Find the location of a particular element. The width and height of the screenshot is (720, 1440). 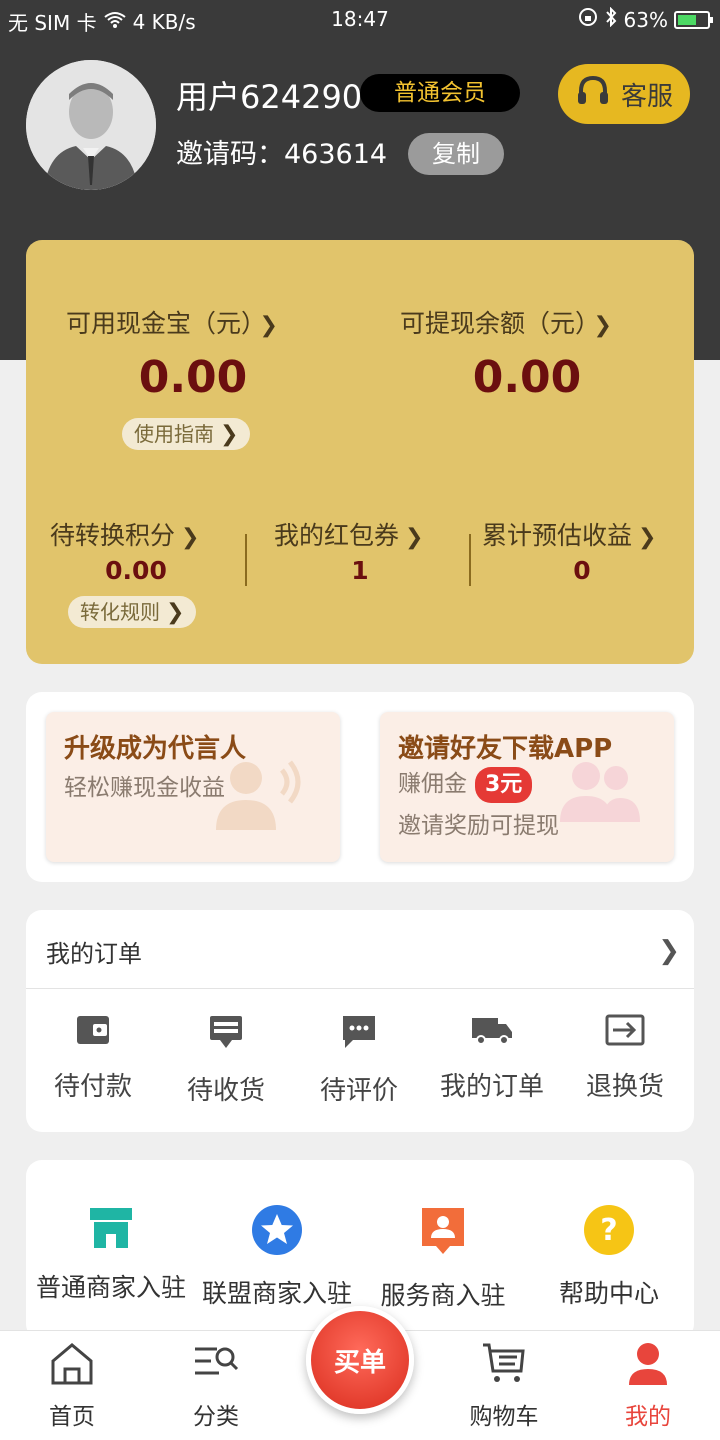

help-center-entry: ? 帮助中心 is located at coordinates (609, 1257).